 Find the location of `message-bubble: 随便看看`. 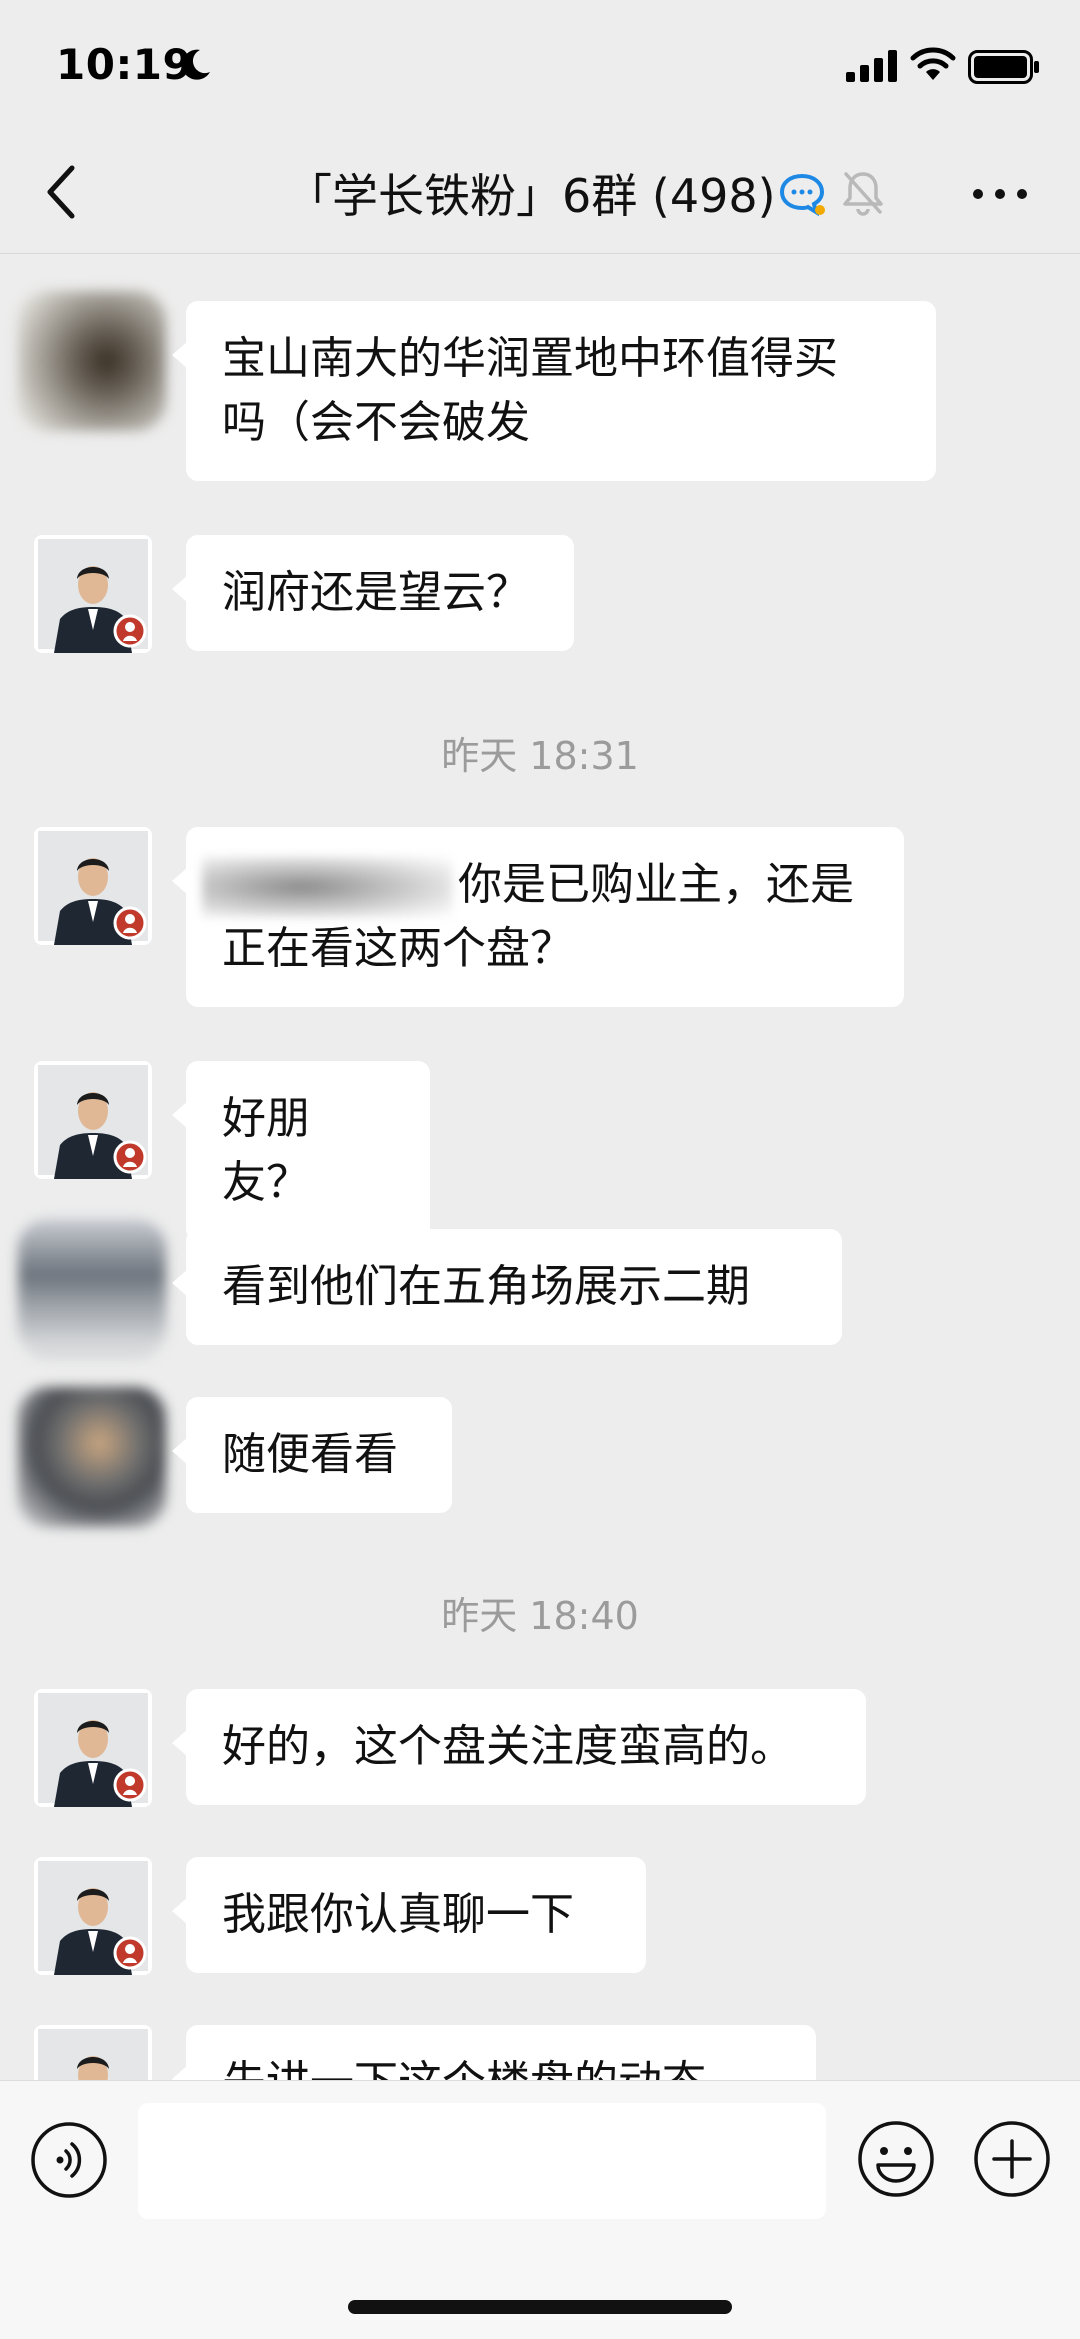

message-bubble: 随便看看 is located at coordinates (312, 1455).